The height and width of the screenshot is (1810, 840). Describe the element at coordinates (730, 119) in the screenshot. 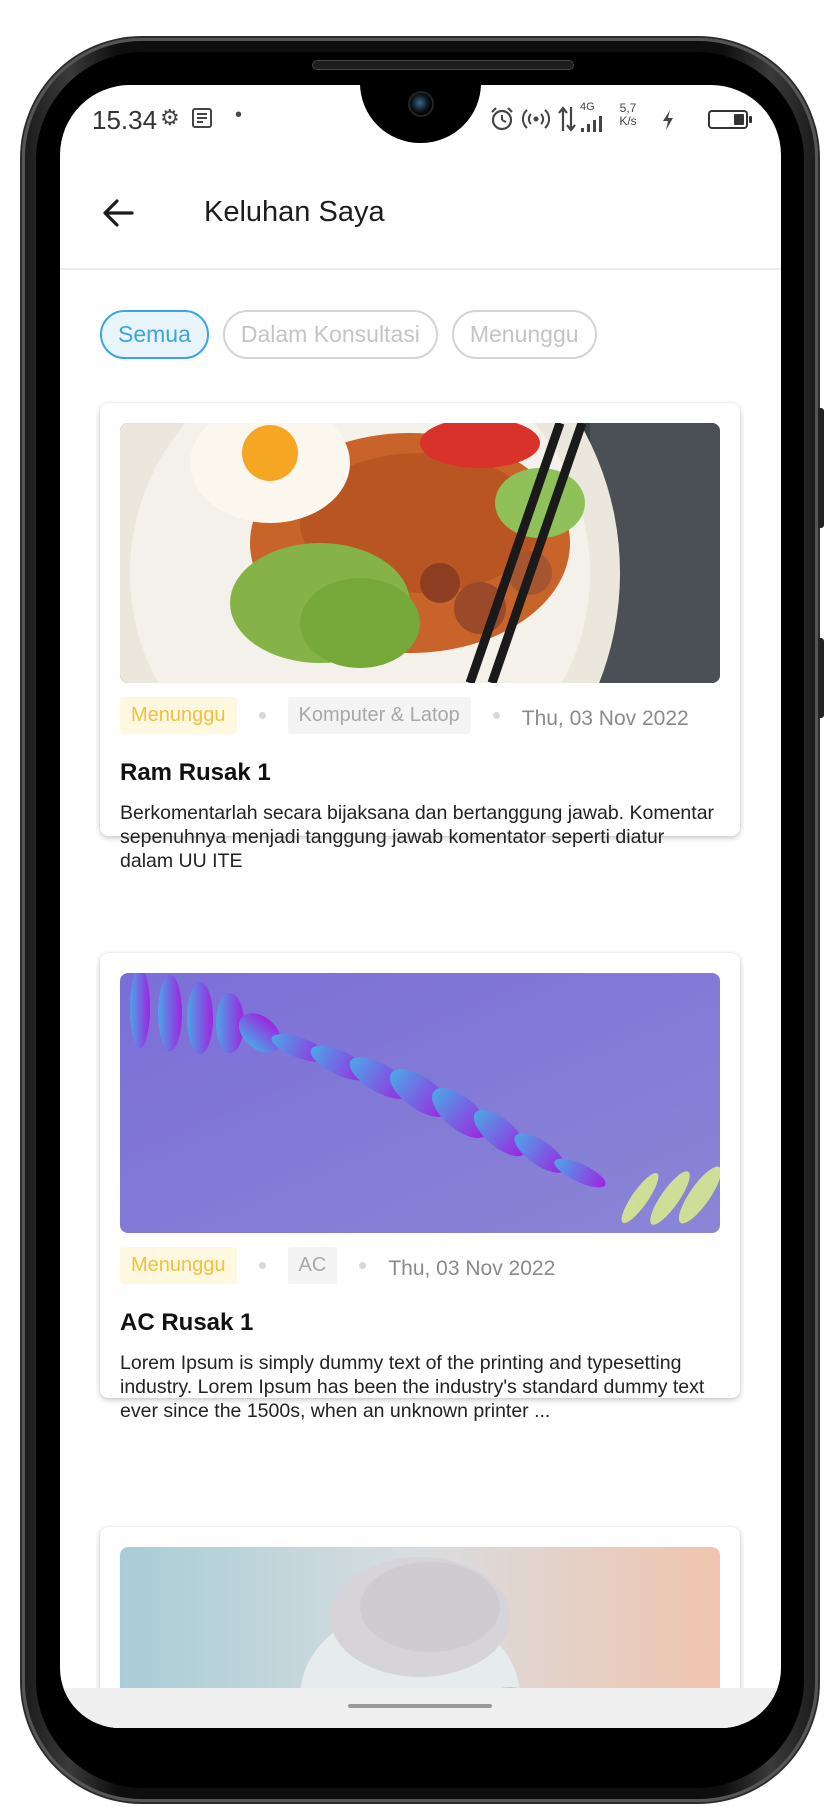

I see `battery-icon` at that location.